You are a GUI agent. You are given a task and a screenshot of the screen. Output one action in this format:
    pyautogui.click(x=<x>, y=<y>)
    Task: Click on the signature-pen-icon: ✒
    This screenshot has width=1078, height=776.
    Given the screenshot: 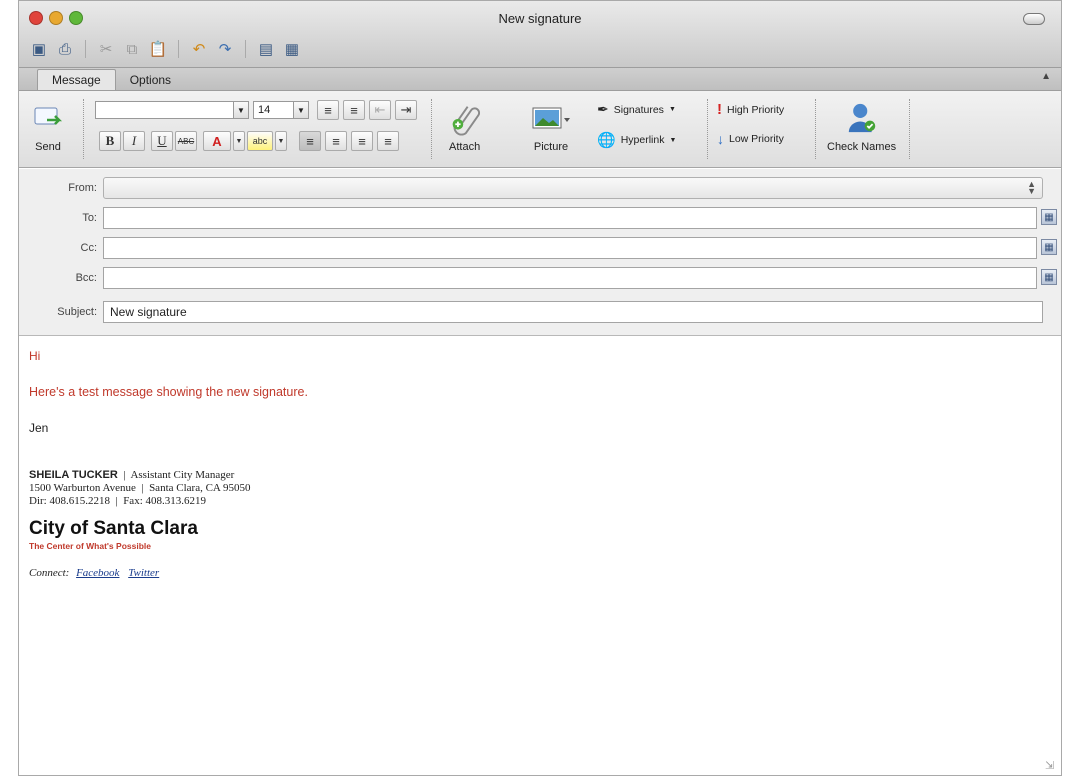 What is the action you would take?
    pyautogui.click(x=603, y=109)
    